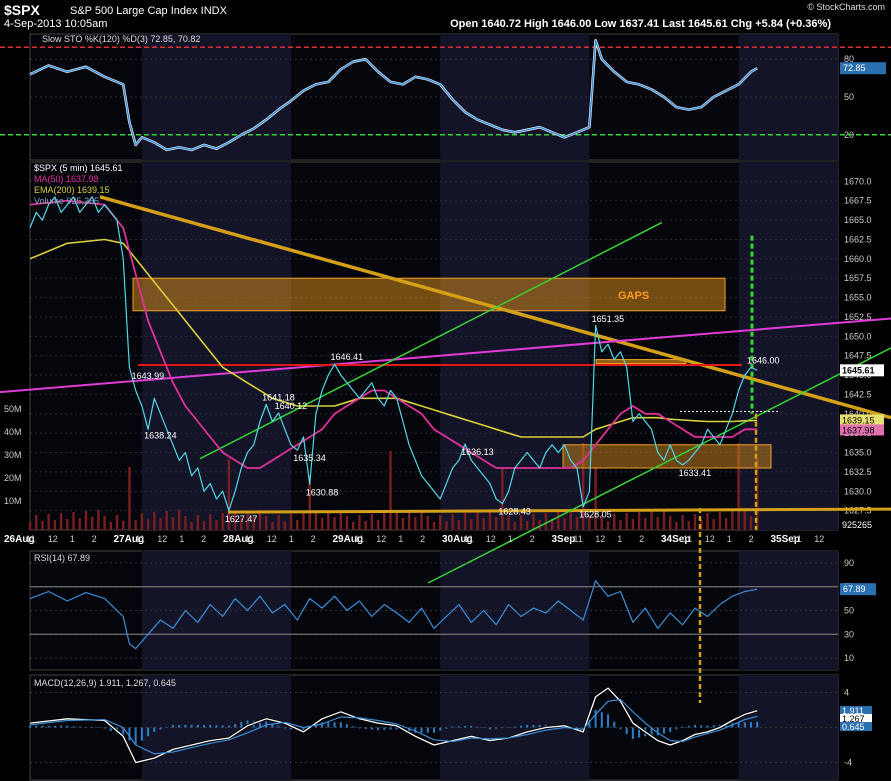 Image resolution: width=891 pixels, height=781 pixels. I want to click on macd-legend: MACD(12,26,9) 1.911, 1.267, 0.645, so click(105, 683).